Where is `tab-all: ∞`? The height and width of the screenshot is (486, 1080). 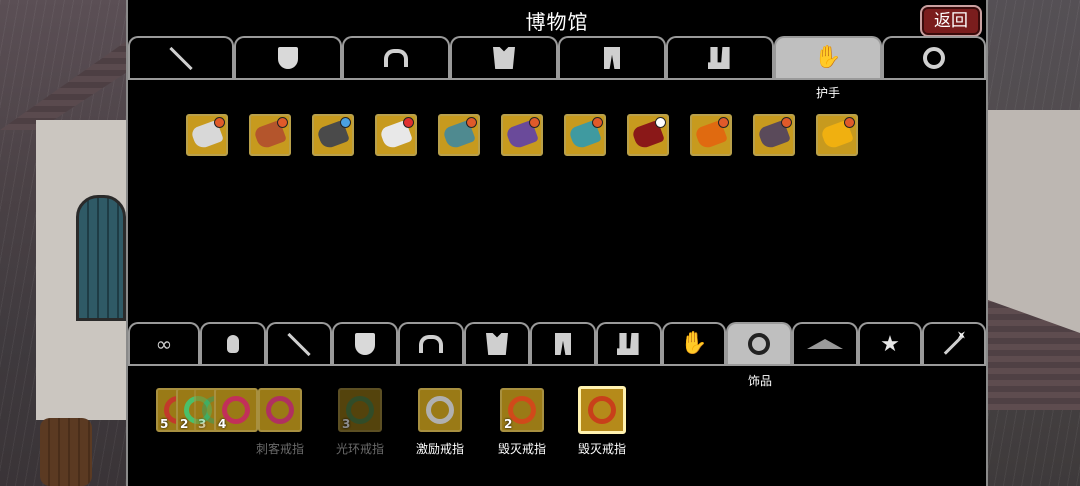
tab-all: ∞ is located at coordinates (164, 343).